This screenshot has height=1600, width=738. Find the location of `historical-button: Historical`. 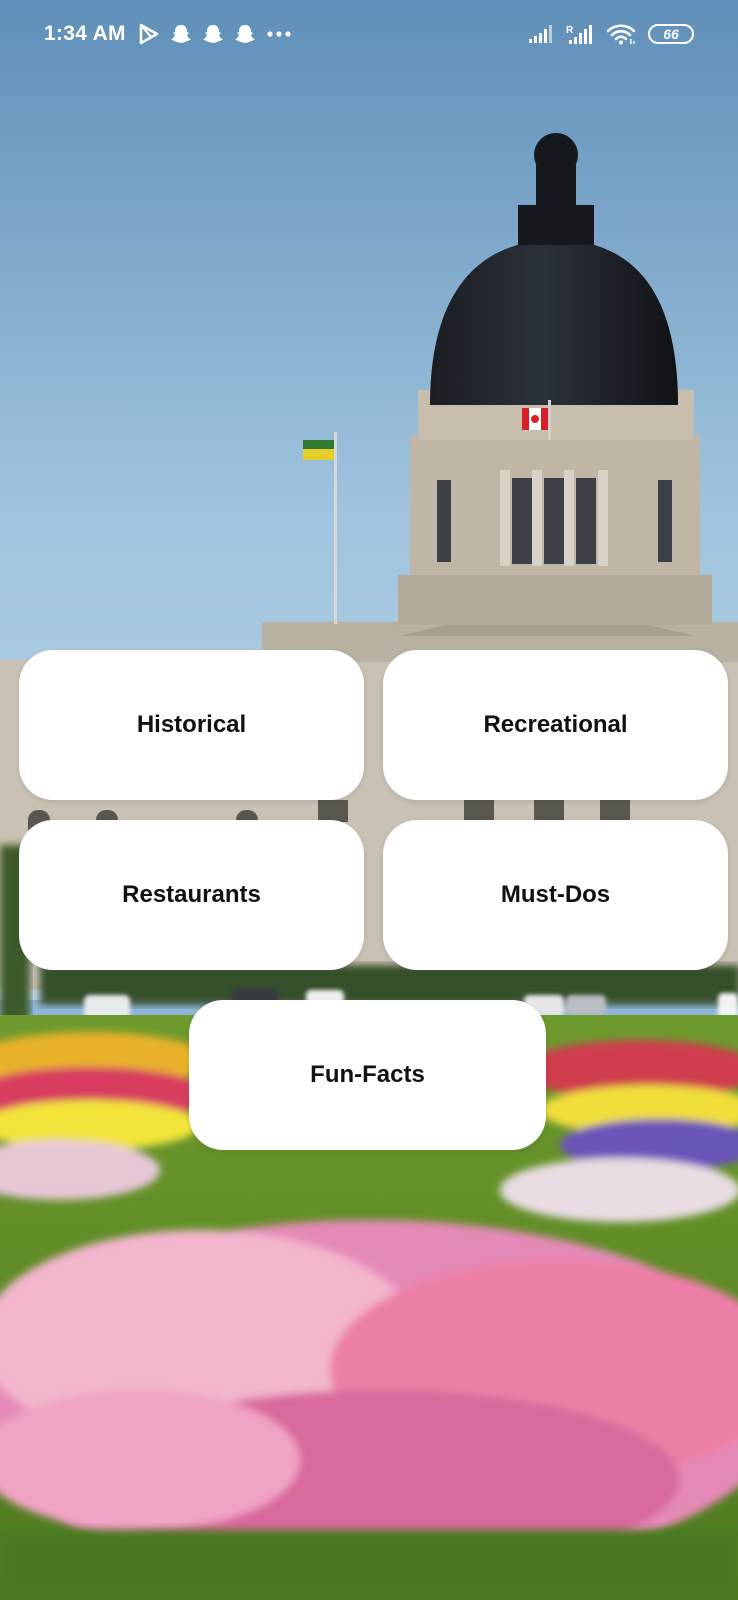

historical-button: Historical is located at coordinates (191, 725).